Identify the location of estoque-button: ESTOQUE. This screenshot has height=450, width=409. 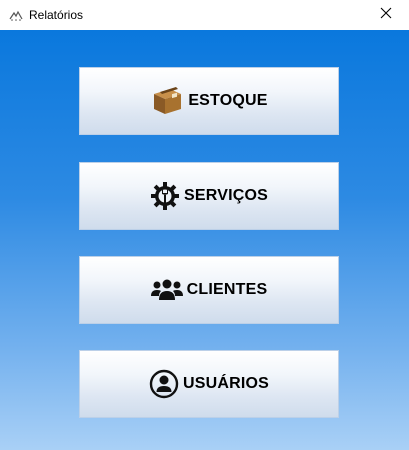
(209, 101).